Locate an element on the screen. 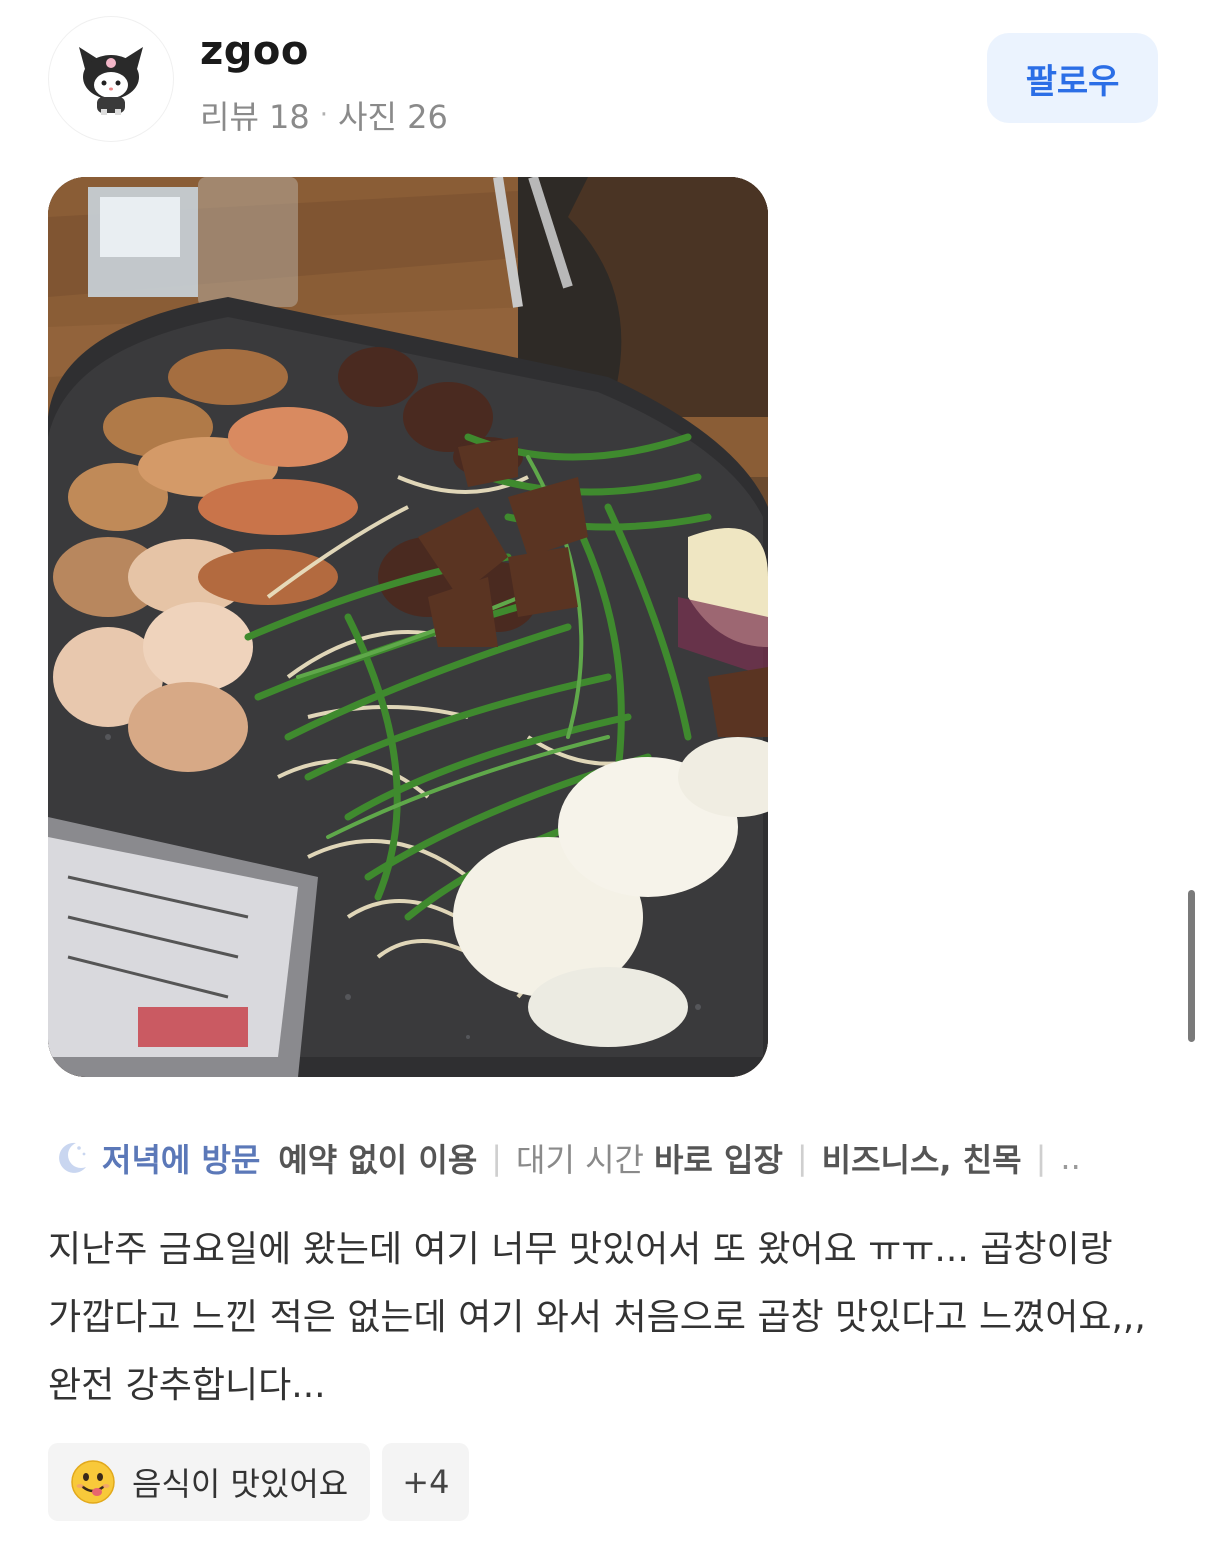 Image resolution: width=1206 pixels, height=1542 pixels. follow-button: 팔로우 is located at coordinates (1072, 78).